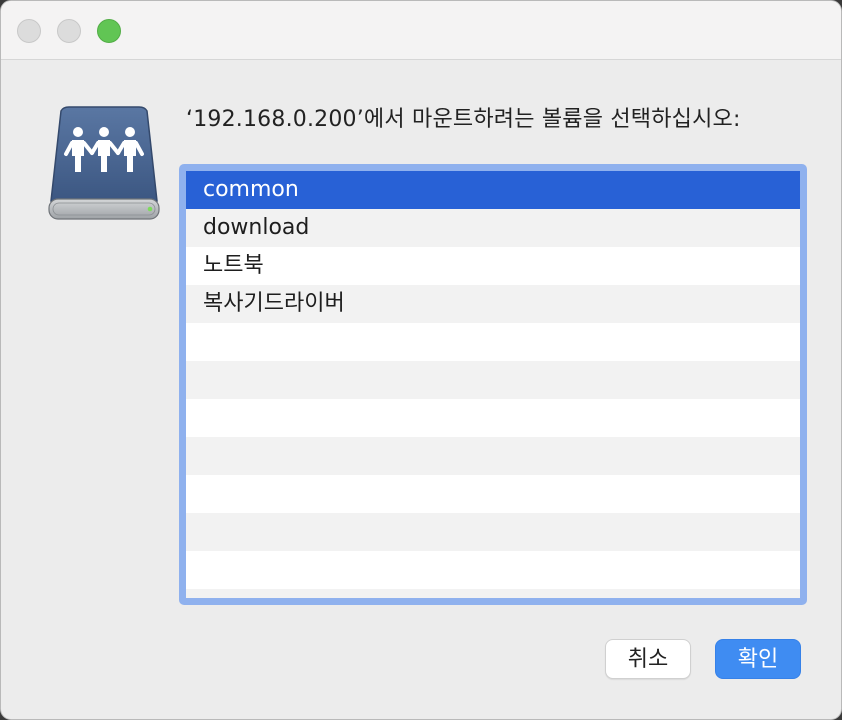 The width and height of the screenshot is (842, 720). Describe the element at coordinates (421, 30) in the screenshot. I see `title-bar` at that location.